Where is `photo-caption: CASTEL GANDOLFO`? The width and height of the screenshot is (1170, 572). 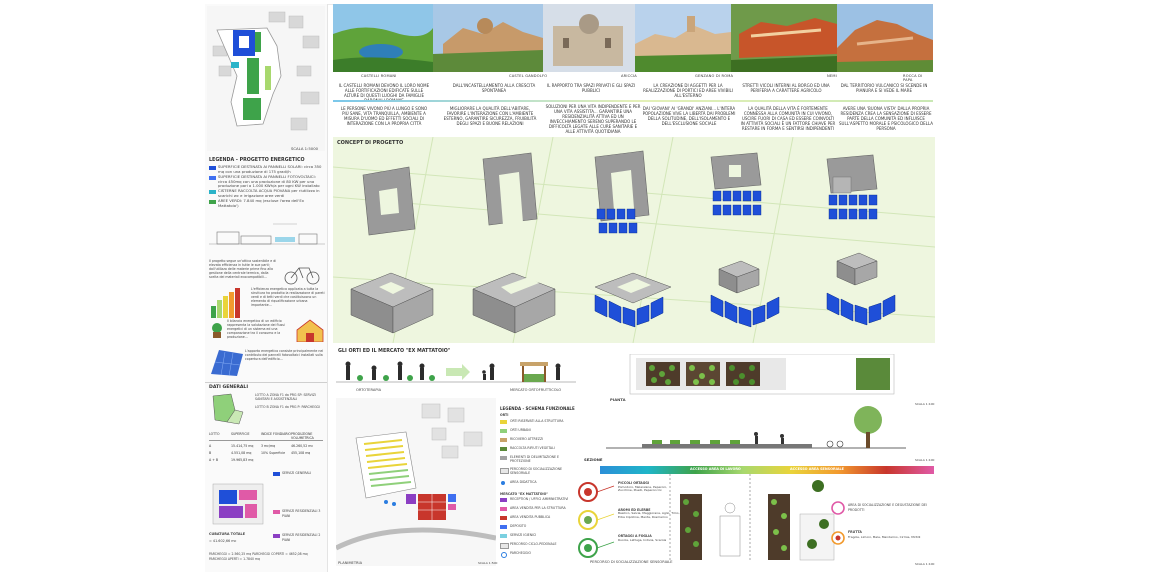
photo-caption: CASTEL GANDOLFO is located at coordinates (528, 76).